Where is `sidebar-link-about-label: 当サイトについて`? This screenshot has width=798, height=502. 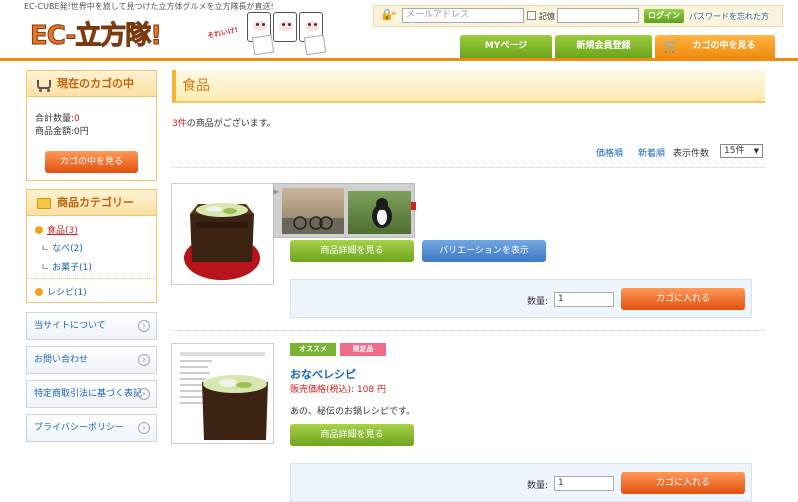
sidebar-link-about-label: 当サイトについて is located at coordinates (70, 326).